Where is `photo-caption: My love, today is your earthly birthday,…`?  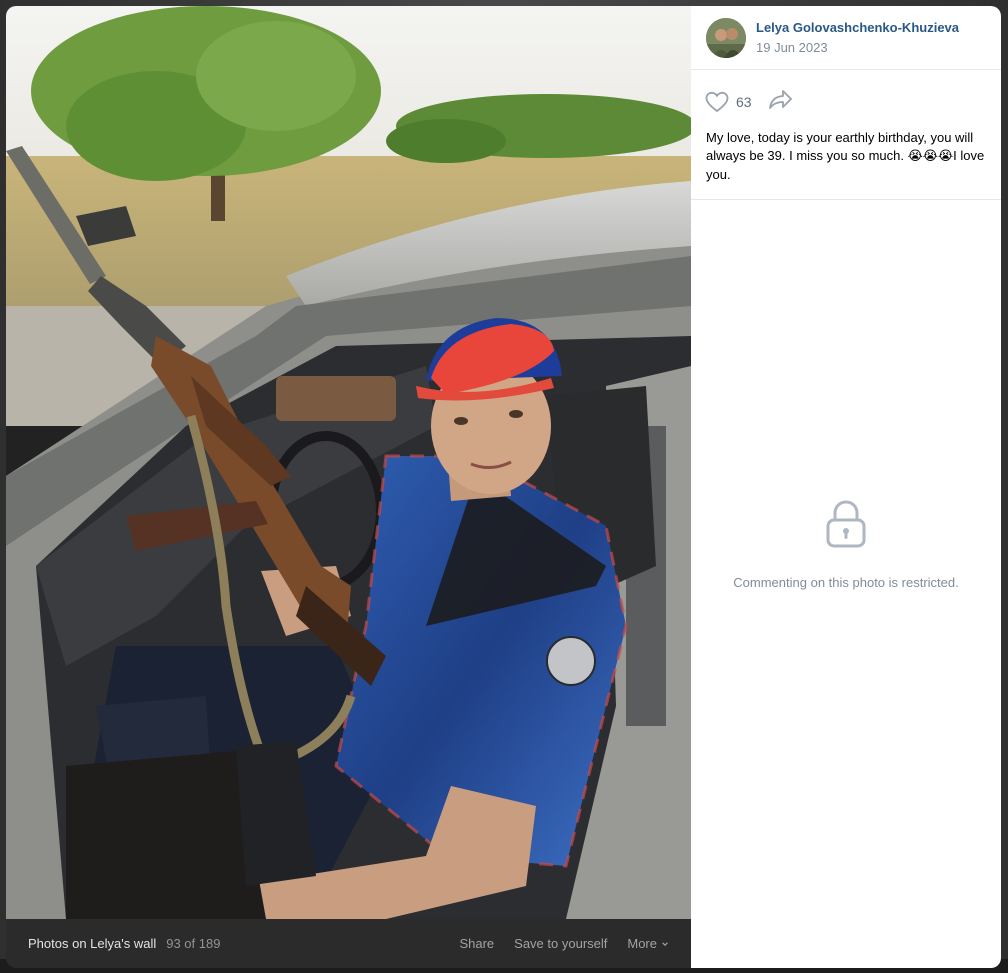 photo-caption: My love, today is your earthly birthday,… is located at coordinates (846, 162).